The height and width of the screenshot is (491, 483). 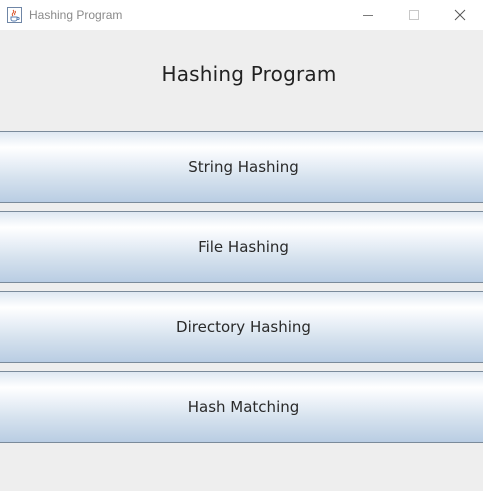 I want to click on window-title: Hashing Program, so click(x=76, y=15).